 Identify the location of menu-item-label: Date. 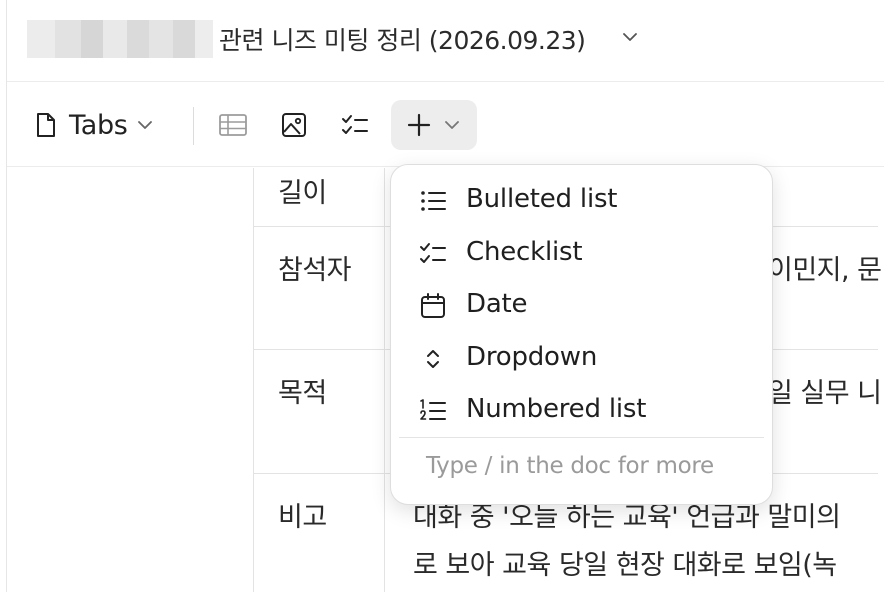
(497, 304).